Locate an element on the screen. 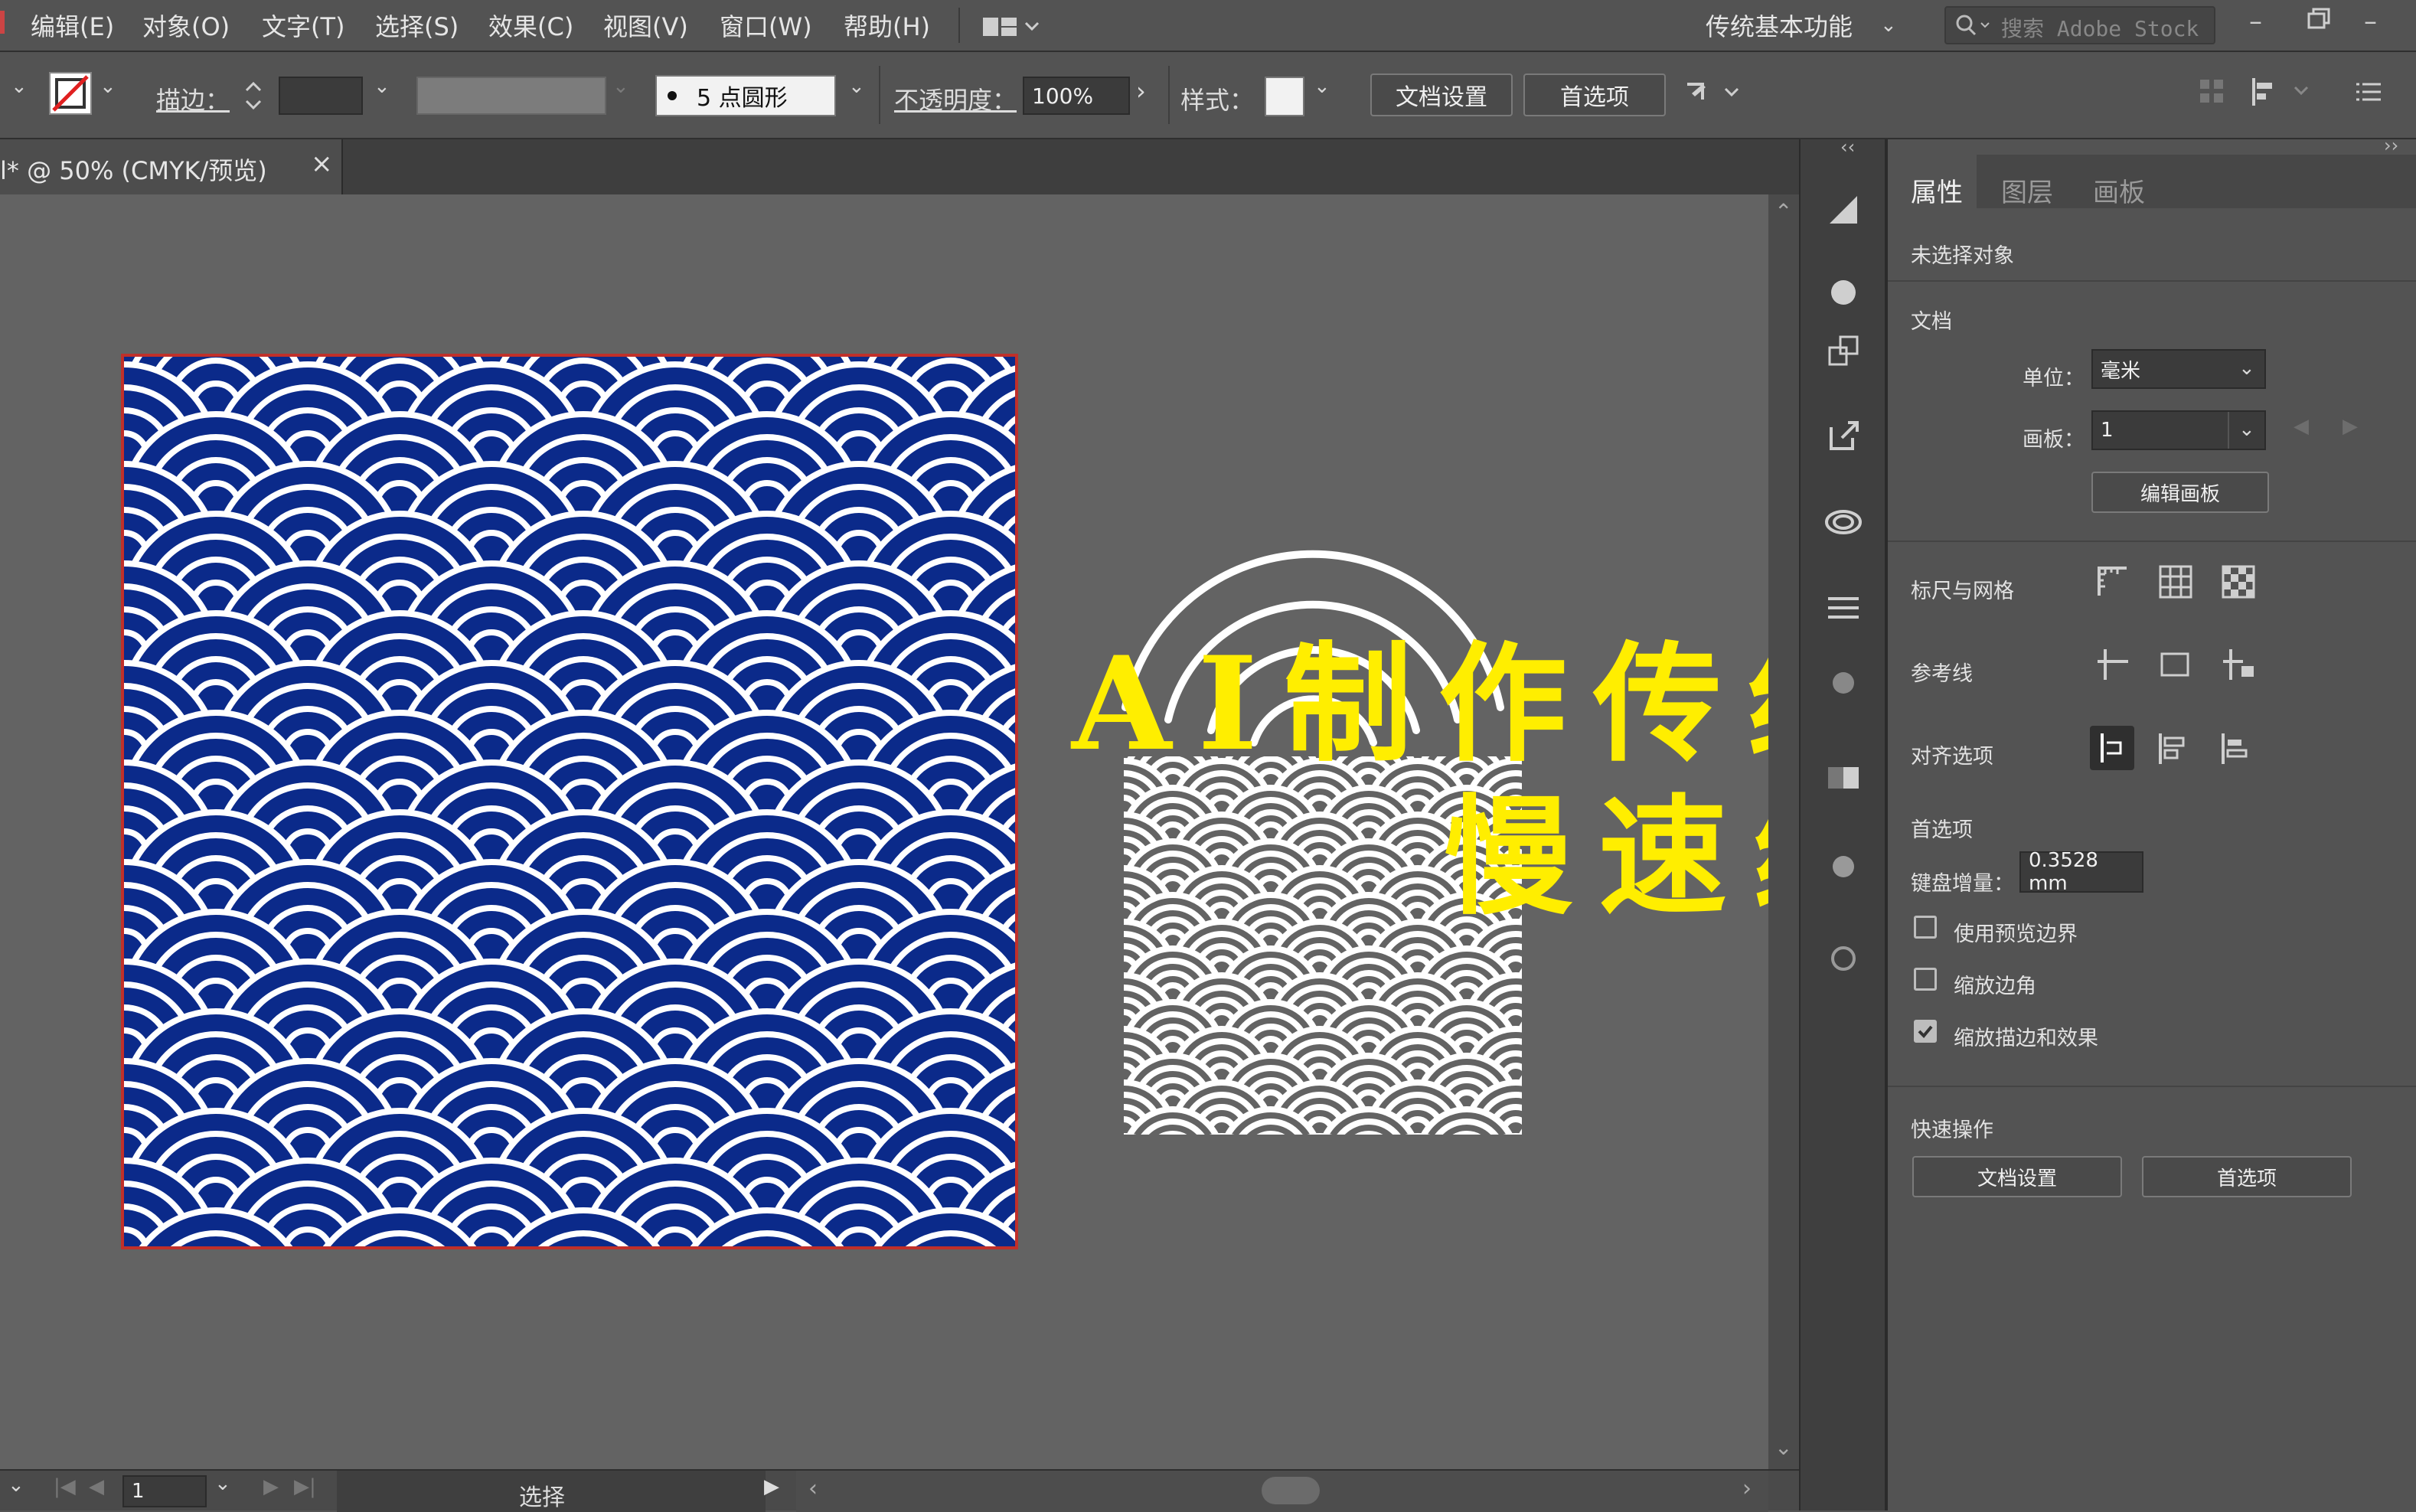 This screenshot has height=1512, width=2416. scroll-thumb is located at coordinates (1291, 1490).